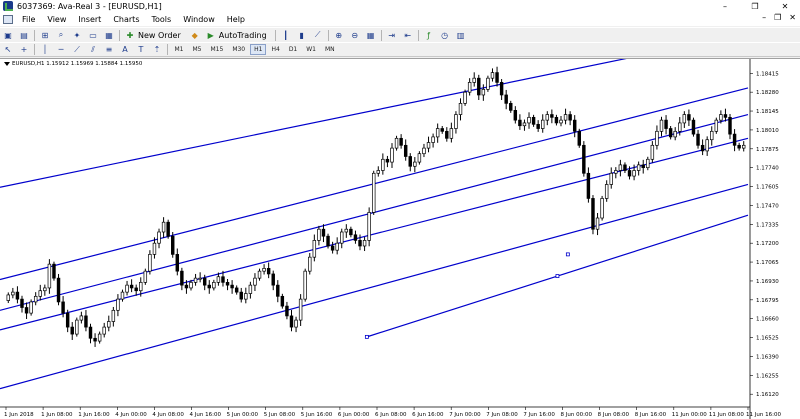 The height and width of the screenshot is (419, 800). I want to click on menu-view: View, so click(56, 19).